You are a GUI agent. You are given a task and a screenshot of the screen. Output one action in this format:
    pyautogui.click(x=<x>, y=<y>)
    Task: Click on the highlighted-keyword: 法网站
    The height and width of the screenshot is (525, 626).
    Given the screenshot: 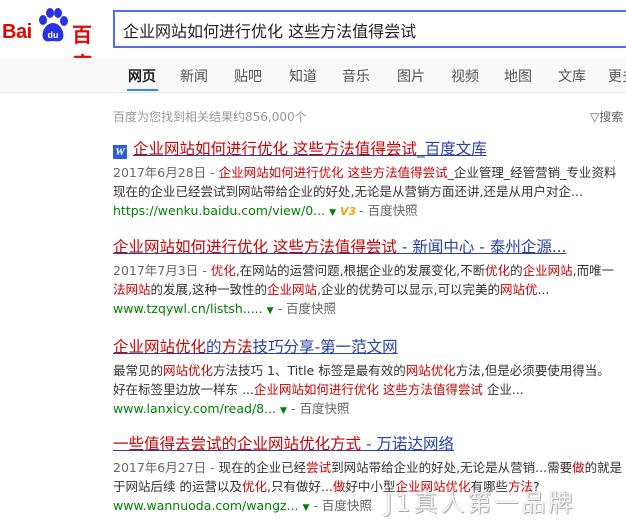 What is the action you would take?
    pyautogui.click(x=132, y=289)
    